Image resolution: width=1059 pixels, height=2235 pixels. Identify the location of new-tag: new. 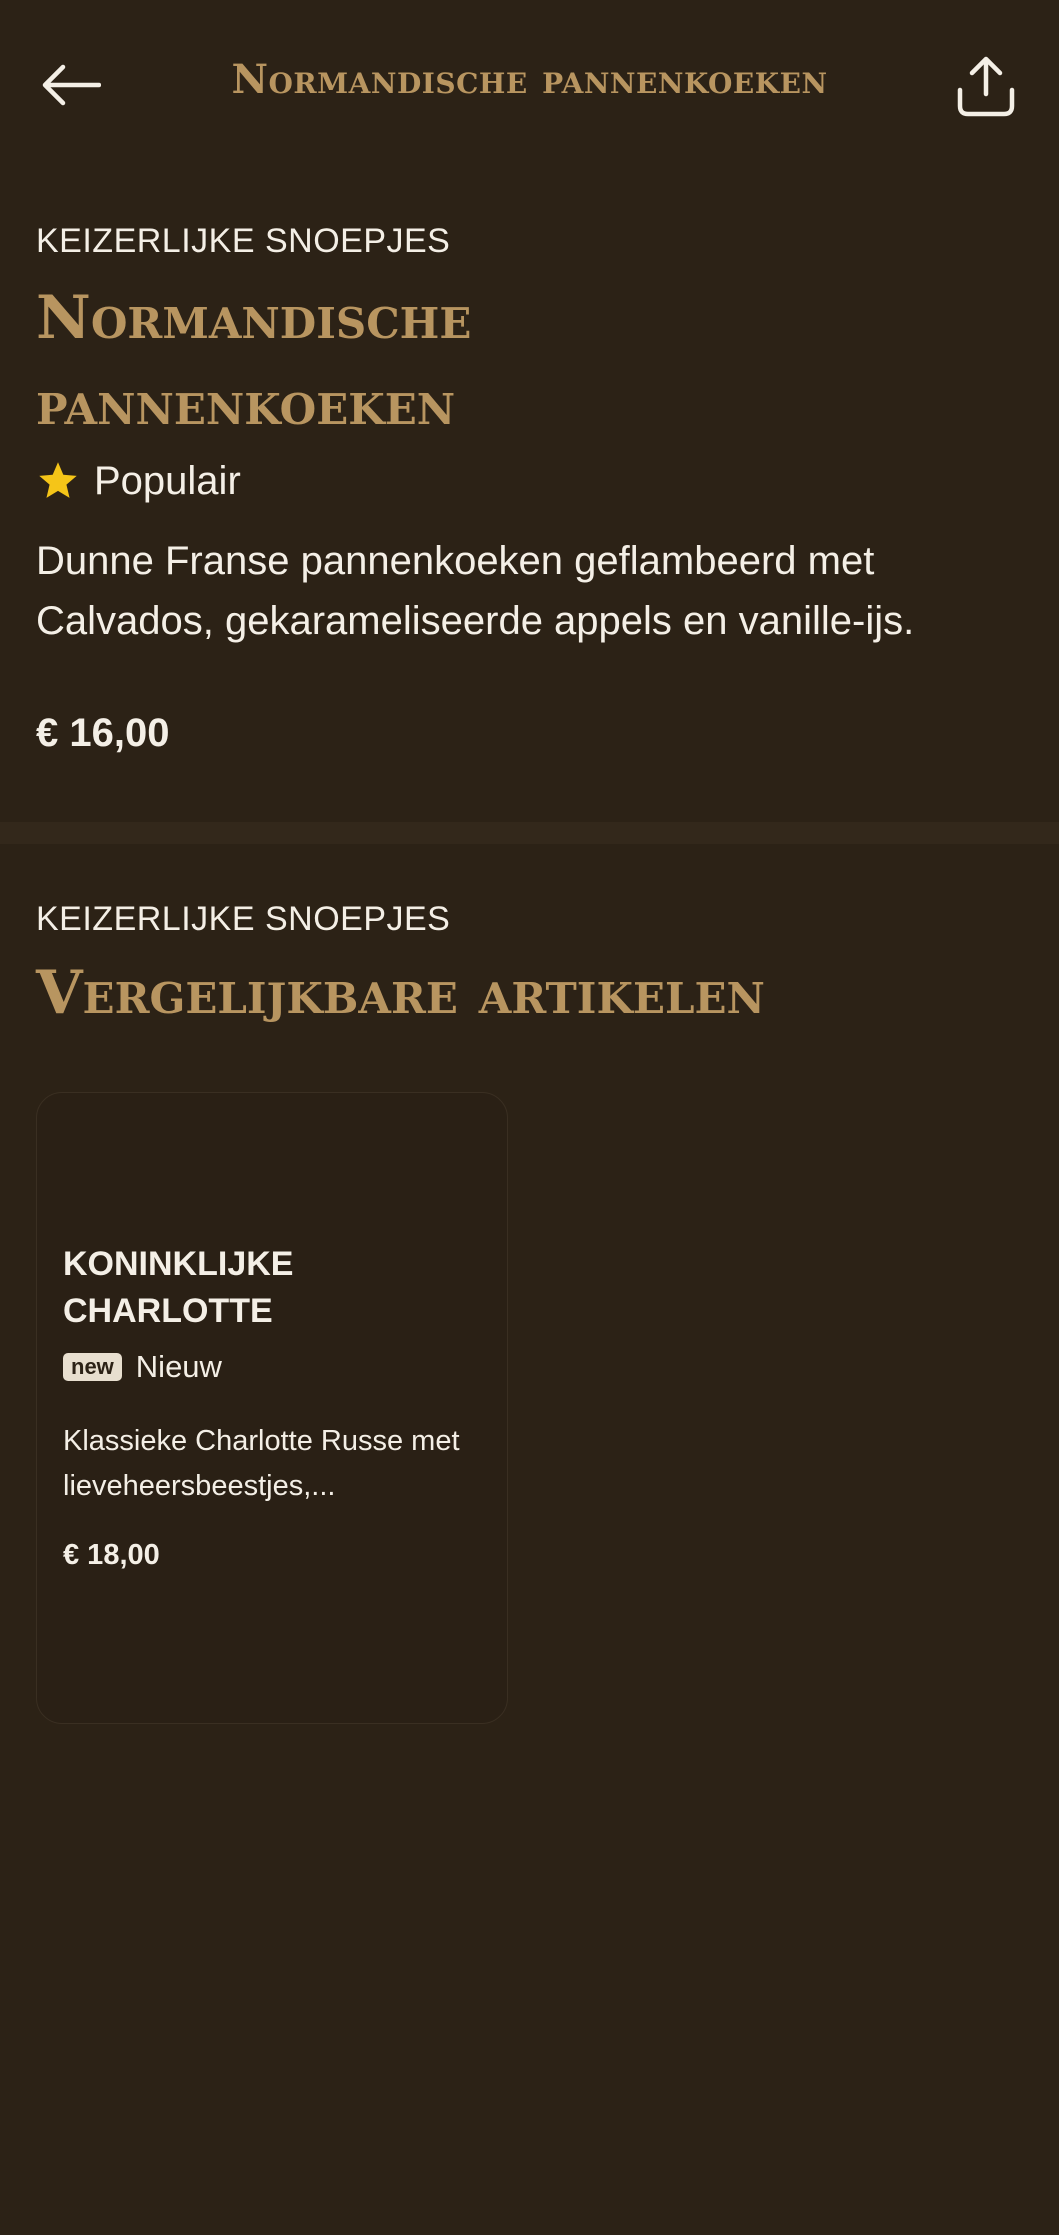
(92, 1367).